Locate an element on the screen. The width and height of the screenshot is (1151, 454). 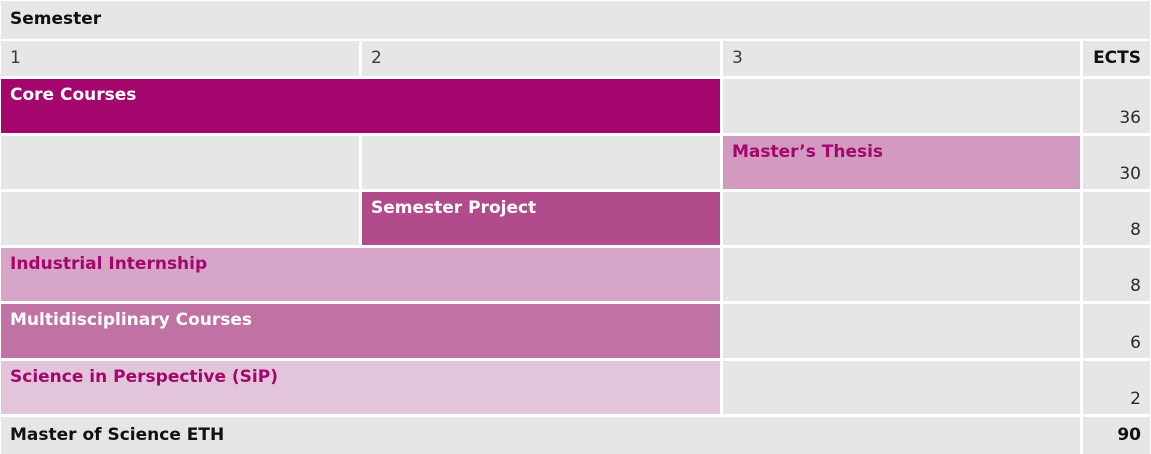
ects-project: 8 is located at coordinates (1116, 218).